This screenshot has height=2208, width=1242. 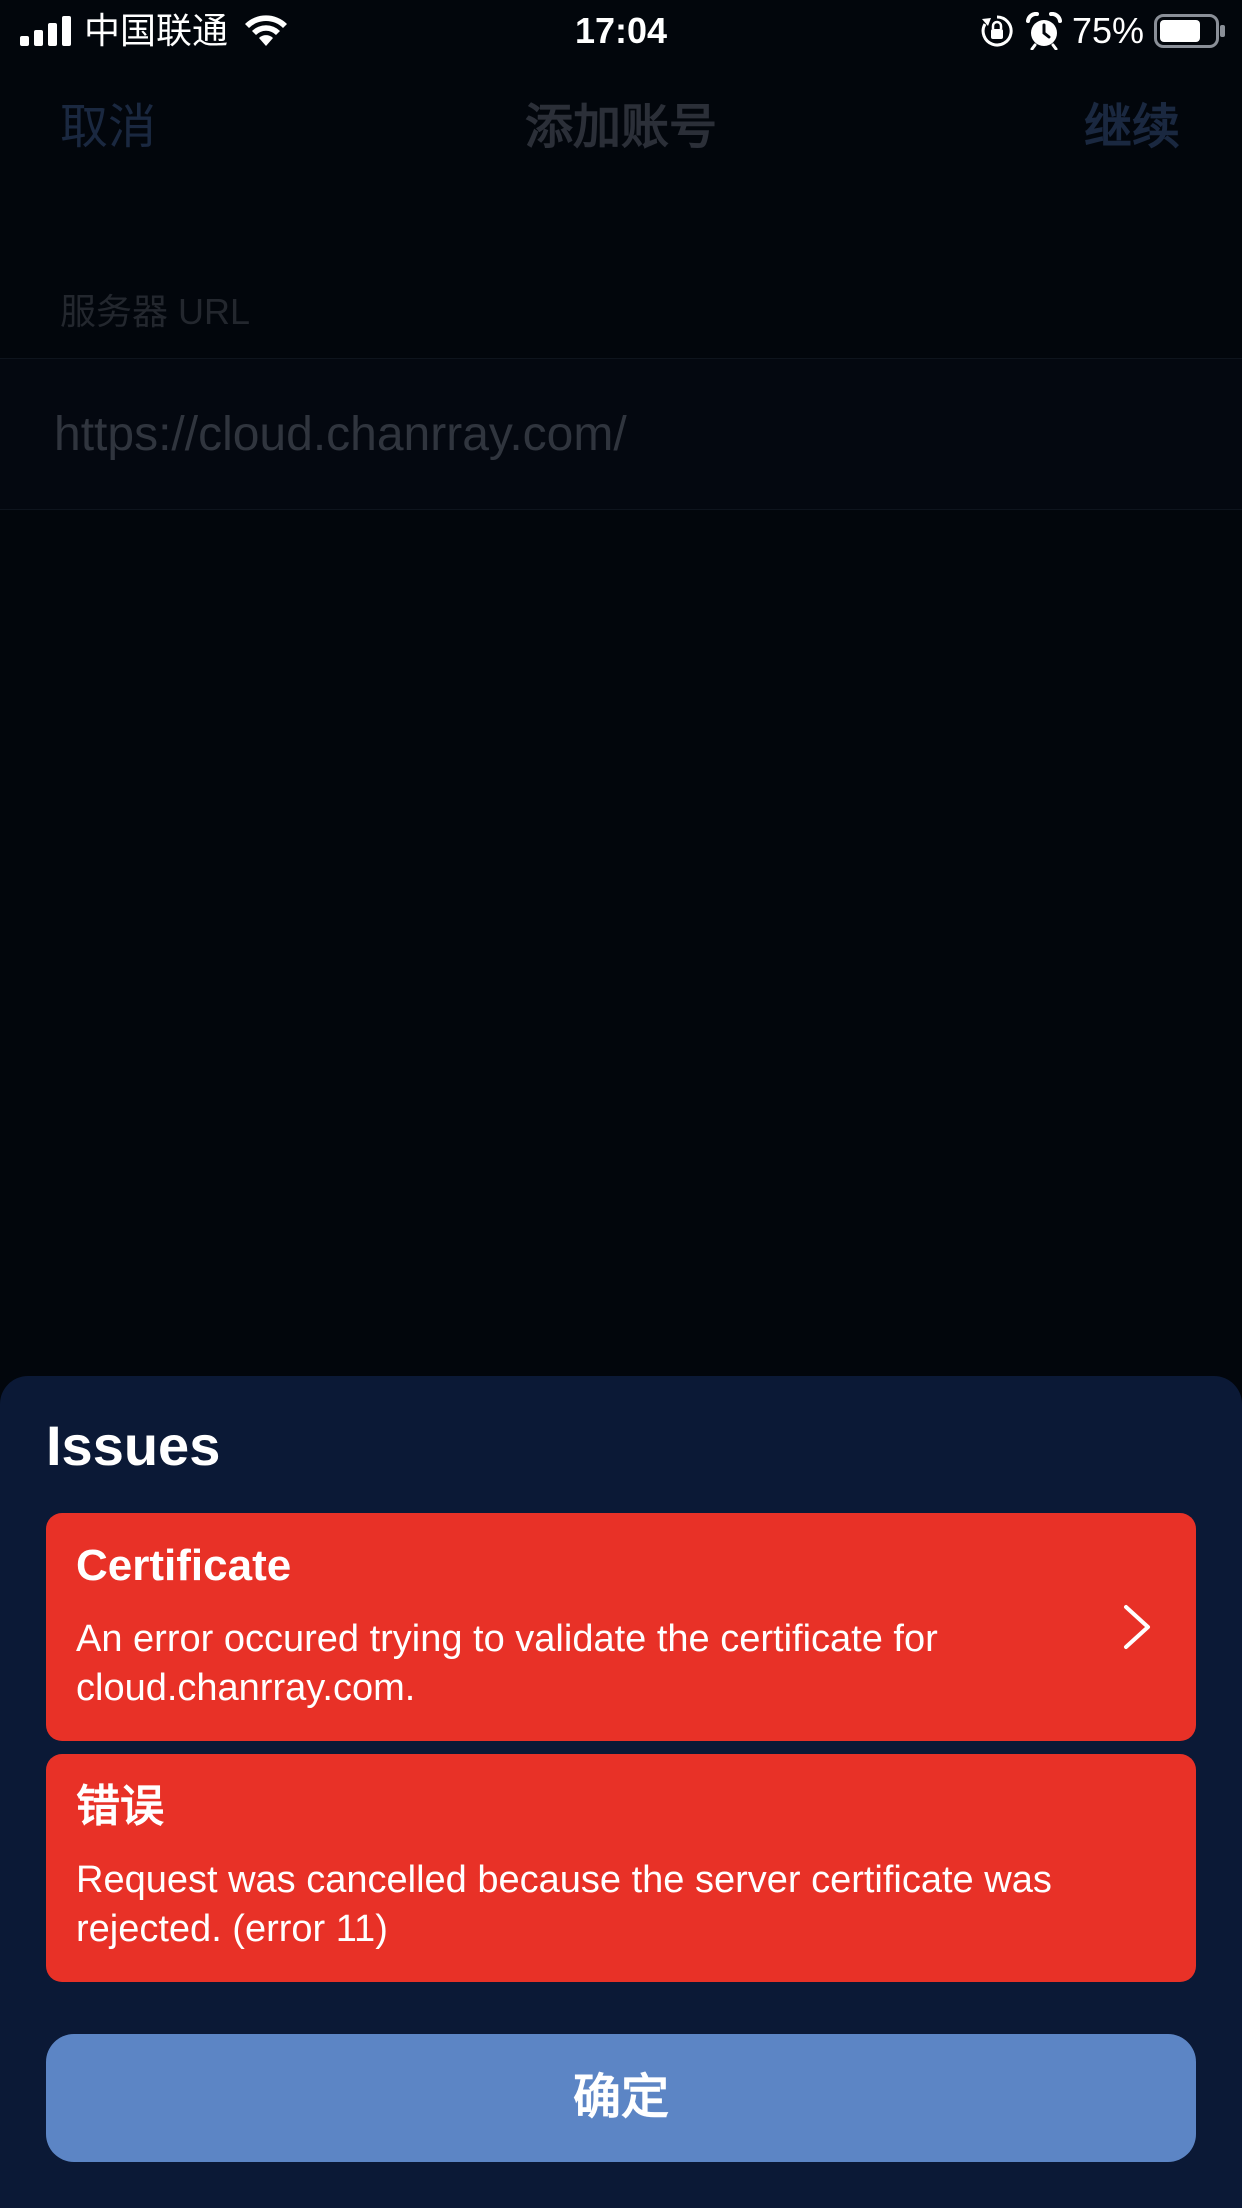 What do you see at coordinates (621, 2098) in the screenshot?
I see `confirm-button: 确定` at bounding box center [621, 2098].